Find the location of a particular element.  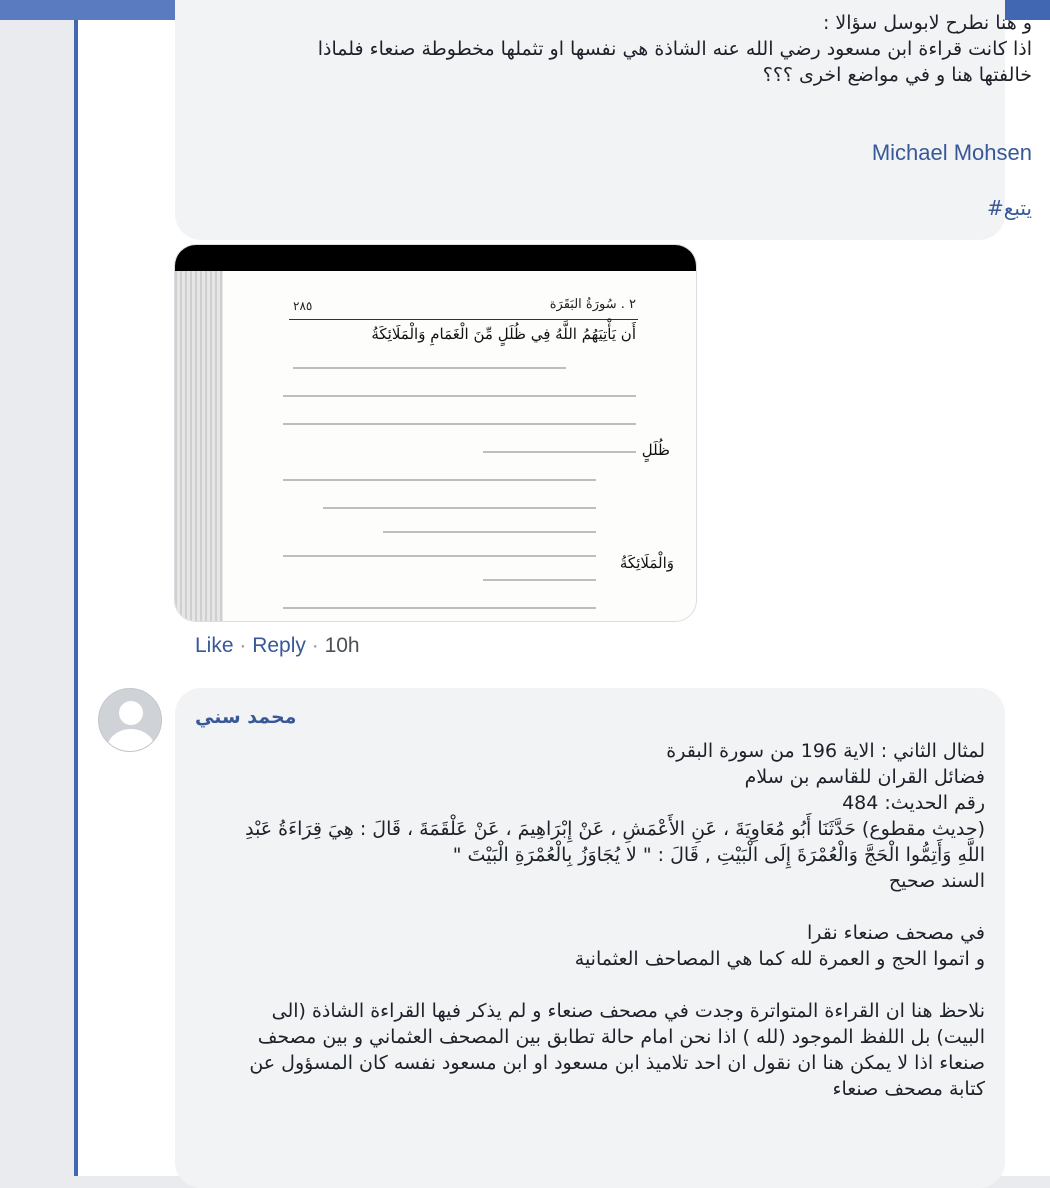

comment-line: كتابة مصحف صنعاء is located at coordinates (908, 1089).